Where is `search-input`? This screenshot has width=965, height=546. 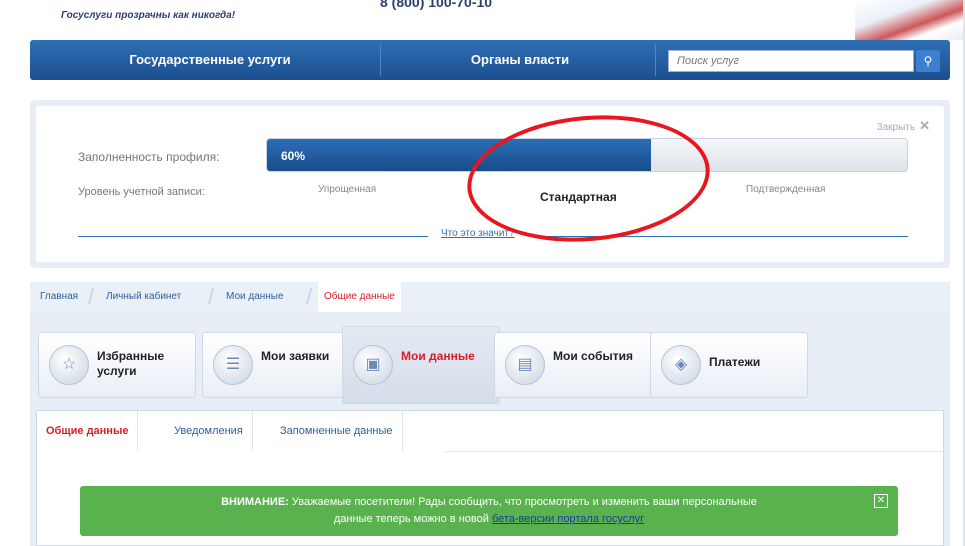
search-input is located at coordinates (791, 61).